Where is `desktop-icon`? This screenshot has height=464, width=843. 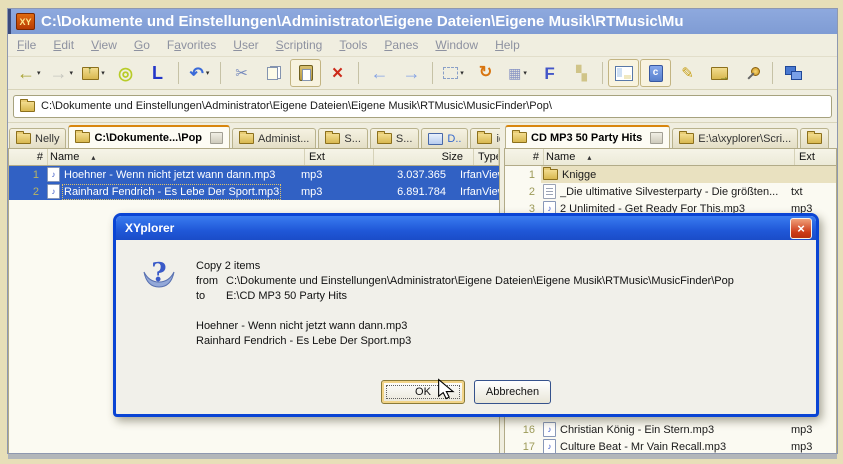 desktop-icon is located at coordinates (436, 138).